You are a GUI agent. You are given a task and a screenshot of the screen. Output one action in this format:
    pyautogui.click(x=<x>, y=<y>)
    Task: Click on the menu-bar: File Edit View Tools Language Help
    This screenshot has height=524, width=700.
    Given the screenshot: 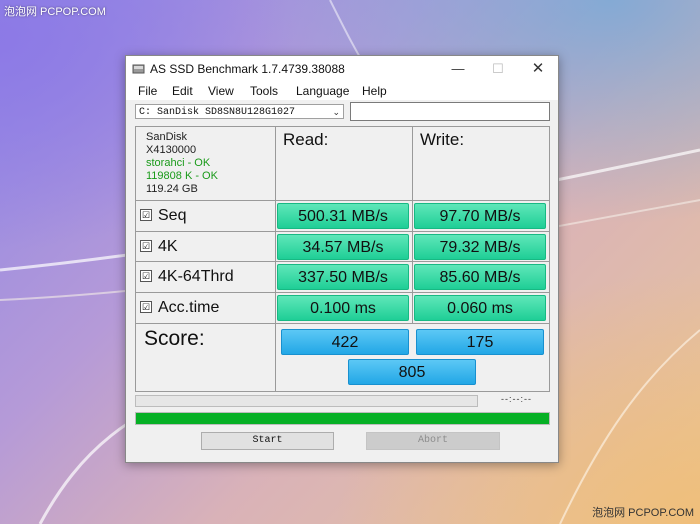 What is the action you would take?
    pyautogui.click(x=342, y=91)
    